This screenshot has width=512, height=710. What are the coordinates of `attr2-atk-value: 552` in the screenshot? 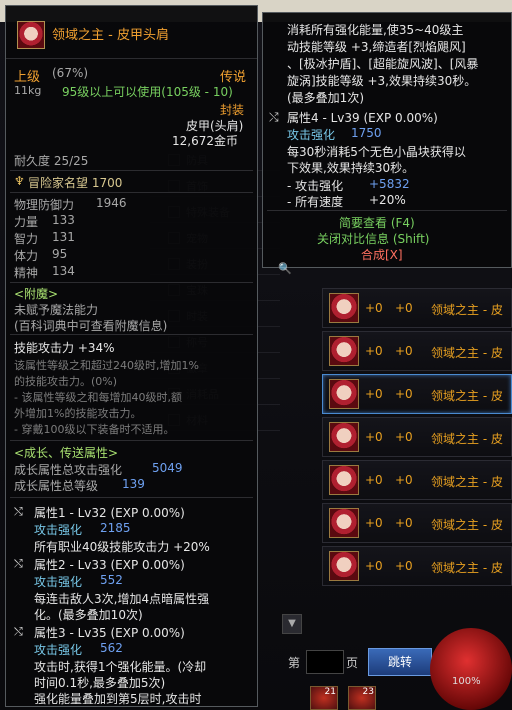 It's located at (111, 580).